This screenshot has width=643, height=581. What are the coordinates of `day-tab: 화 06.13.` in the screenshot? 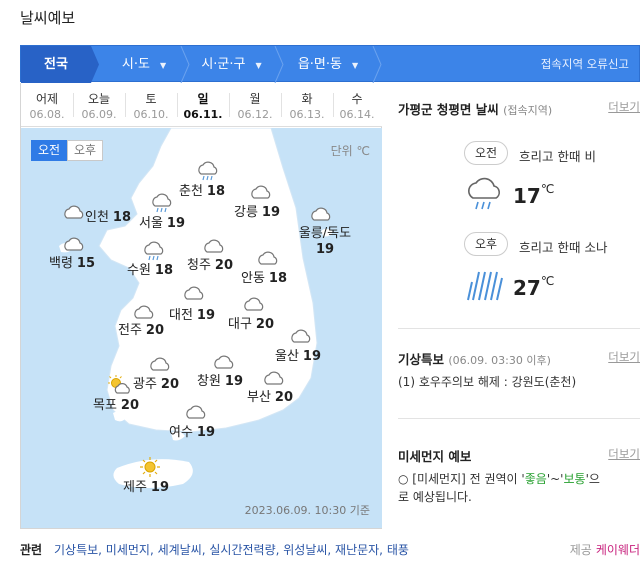 It's located at (307, 105).